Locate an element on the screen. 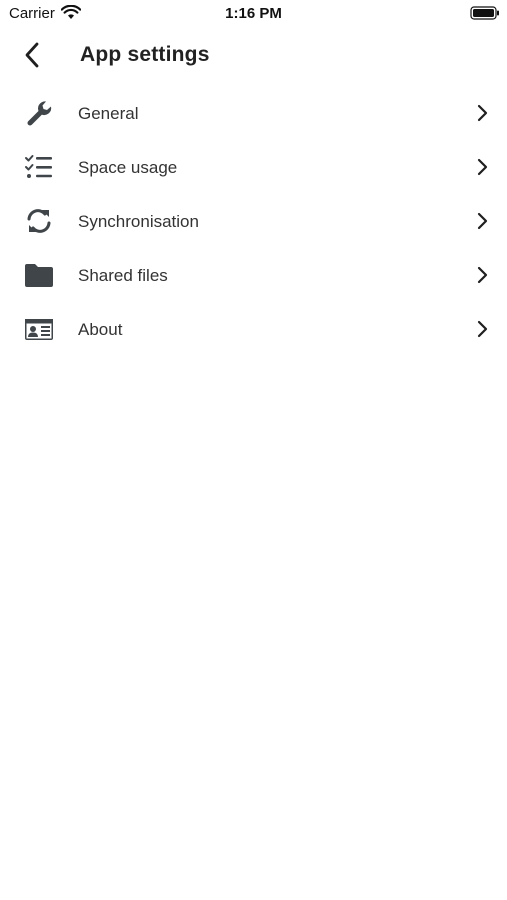 This screenshot has width=507, height=900. status-bar: Carrier 1:16 PM is located at coordinates (253, 14).